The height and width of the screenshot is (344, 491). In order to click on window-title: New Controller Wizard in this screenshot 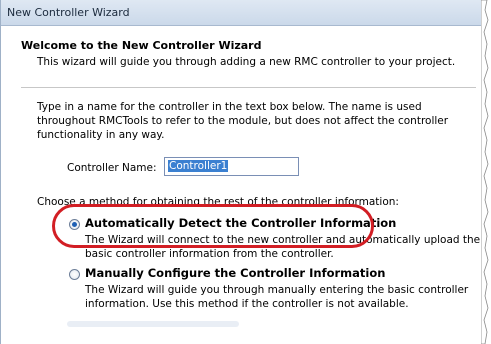, I will do `click(68, 12)`.